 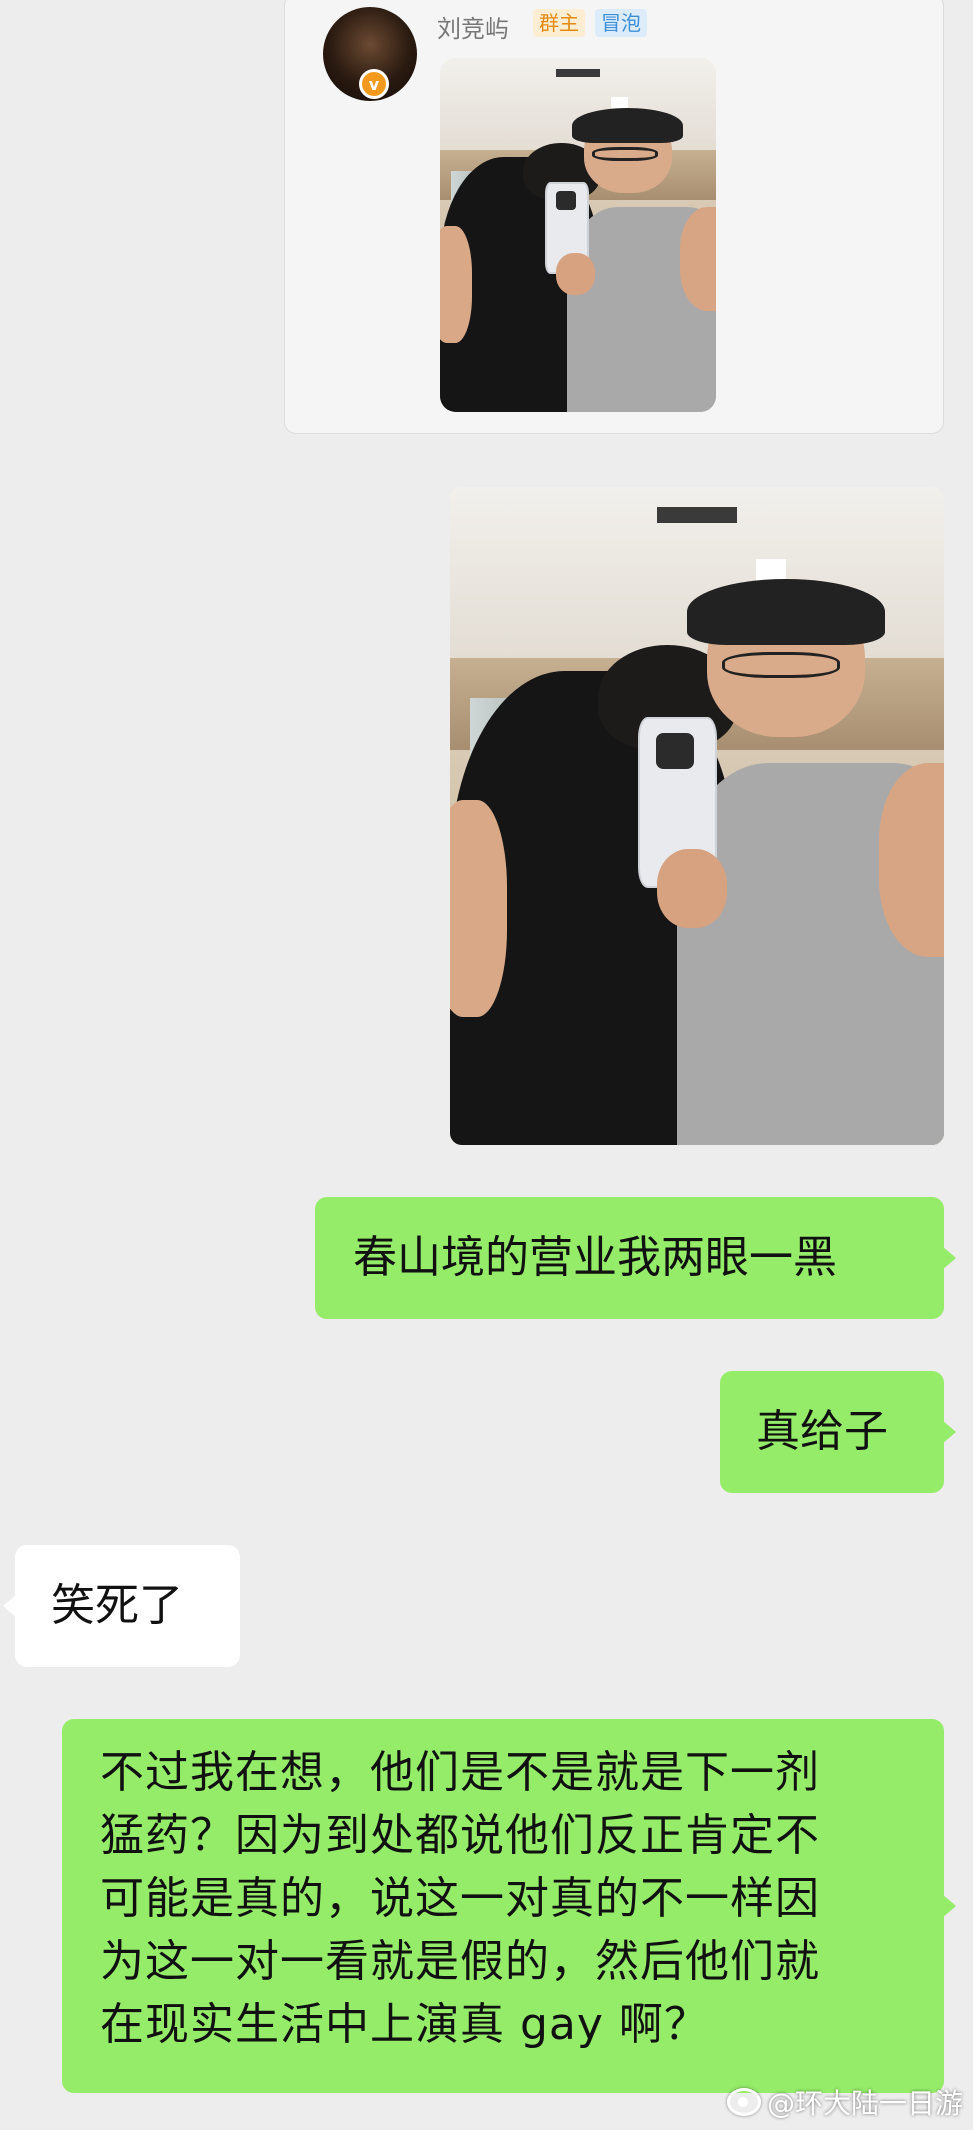 I want to click on message-line: 在现实生活中上演真 gay 啊？, so click(x=404, y=2024).